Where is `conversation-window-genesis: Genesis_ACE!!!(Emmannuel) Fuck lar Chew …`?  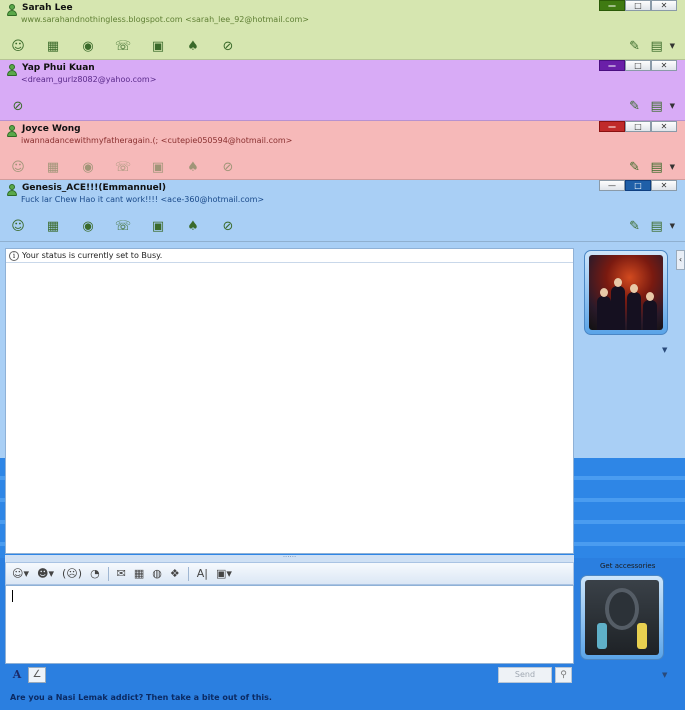
conversation-window-genesis: Genesis_ACE!!!(Emmannuel) Fuck lar Chew … is located at coordinates (342, 211).